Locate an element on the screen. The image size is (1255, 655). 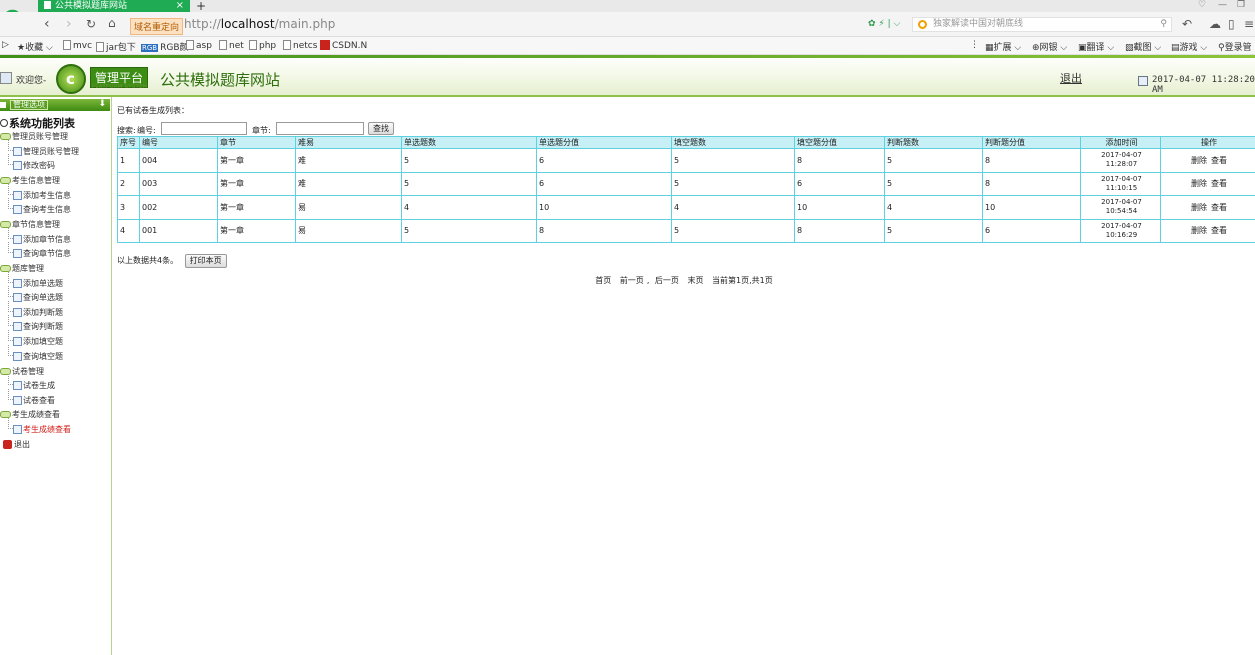
next-page-link: 后一页 is located at coordinates (667, 280).